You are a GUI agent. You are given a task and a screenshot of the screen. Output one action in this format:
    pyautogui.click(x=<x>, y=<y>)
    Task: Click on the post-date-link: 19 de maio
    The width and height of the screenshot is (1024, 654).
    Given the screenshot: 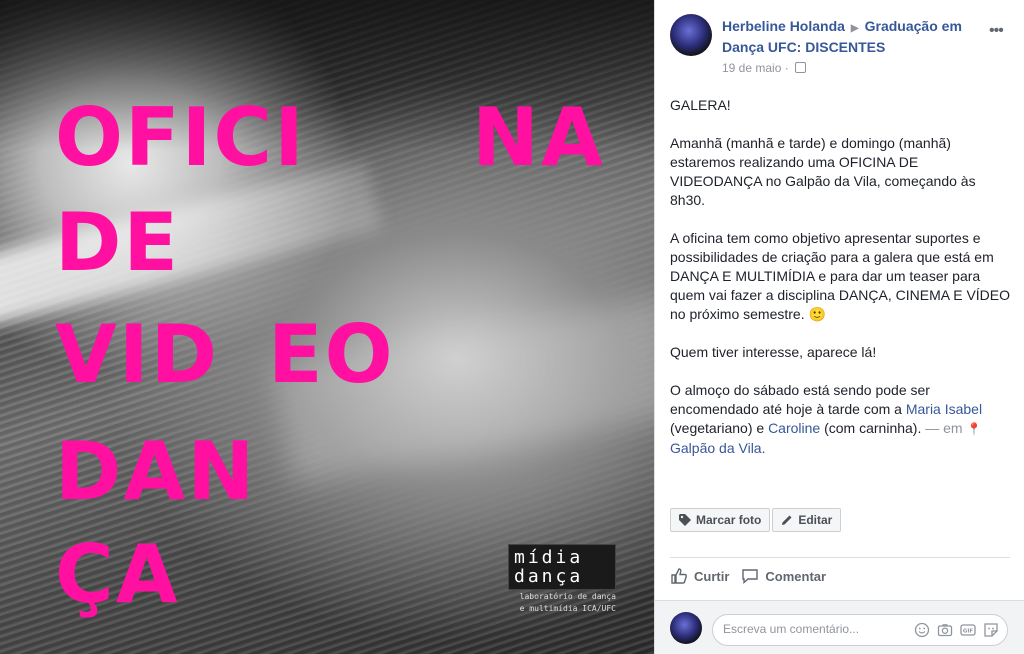 What is the action you would take?
    pyautogui.click(x=751, y=68)
    